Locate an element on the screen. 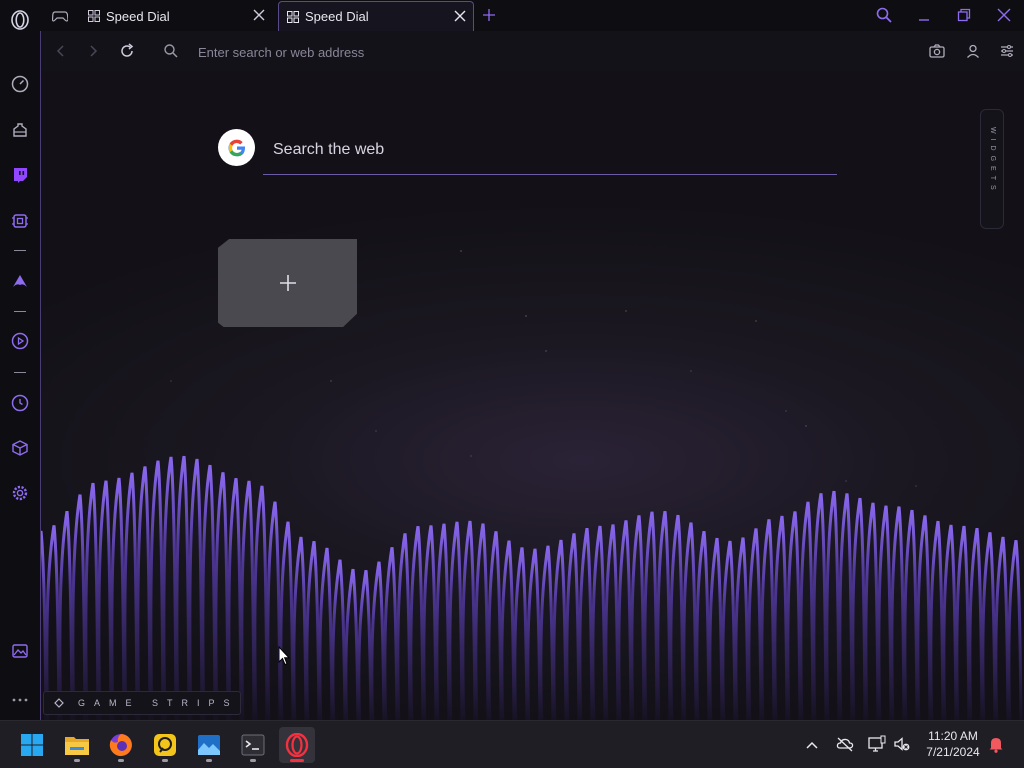  app-icon is located at coordinates (165, 745).